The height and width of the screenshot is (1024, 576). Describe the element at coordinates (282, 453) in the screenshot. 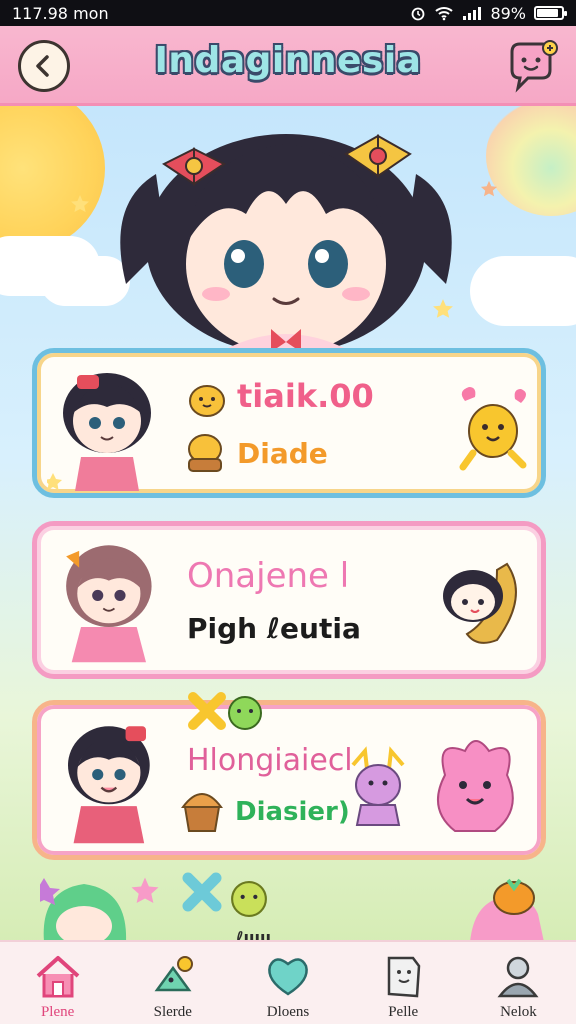

I see `card-subtitle: Diade` at that location.